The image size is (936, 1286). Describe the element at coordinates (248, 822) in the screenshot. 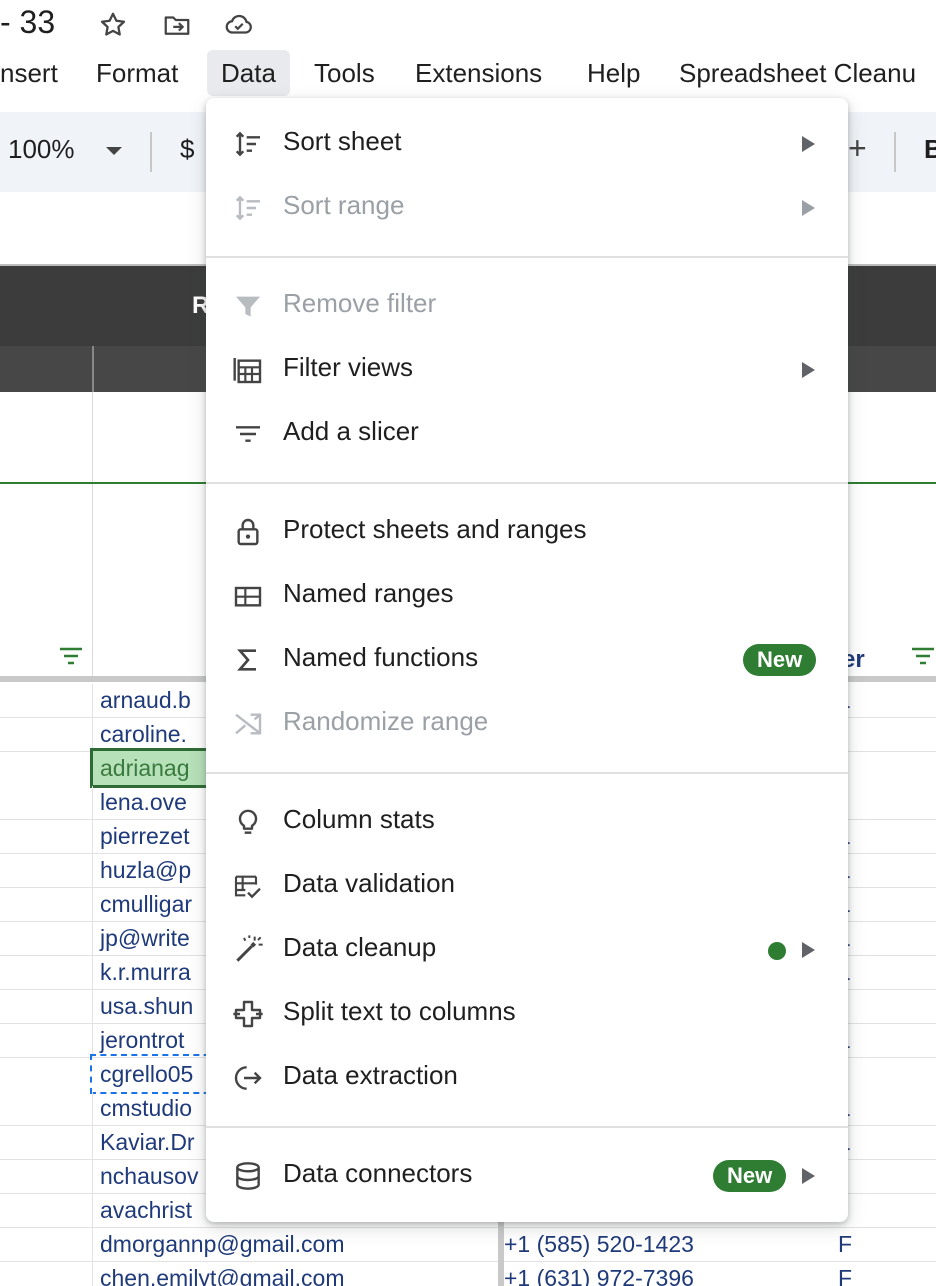

I see `lightbulb-icon` at that location.